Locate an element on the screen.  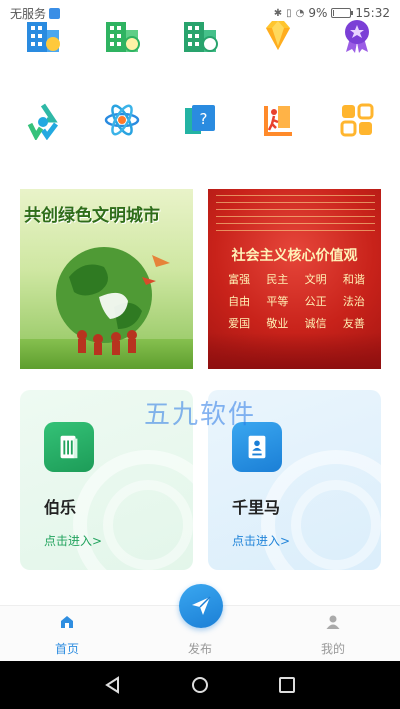
core-value-item: 和谐 is located at coordinates (353, 279).